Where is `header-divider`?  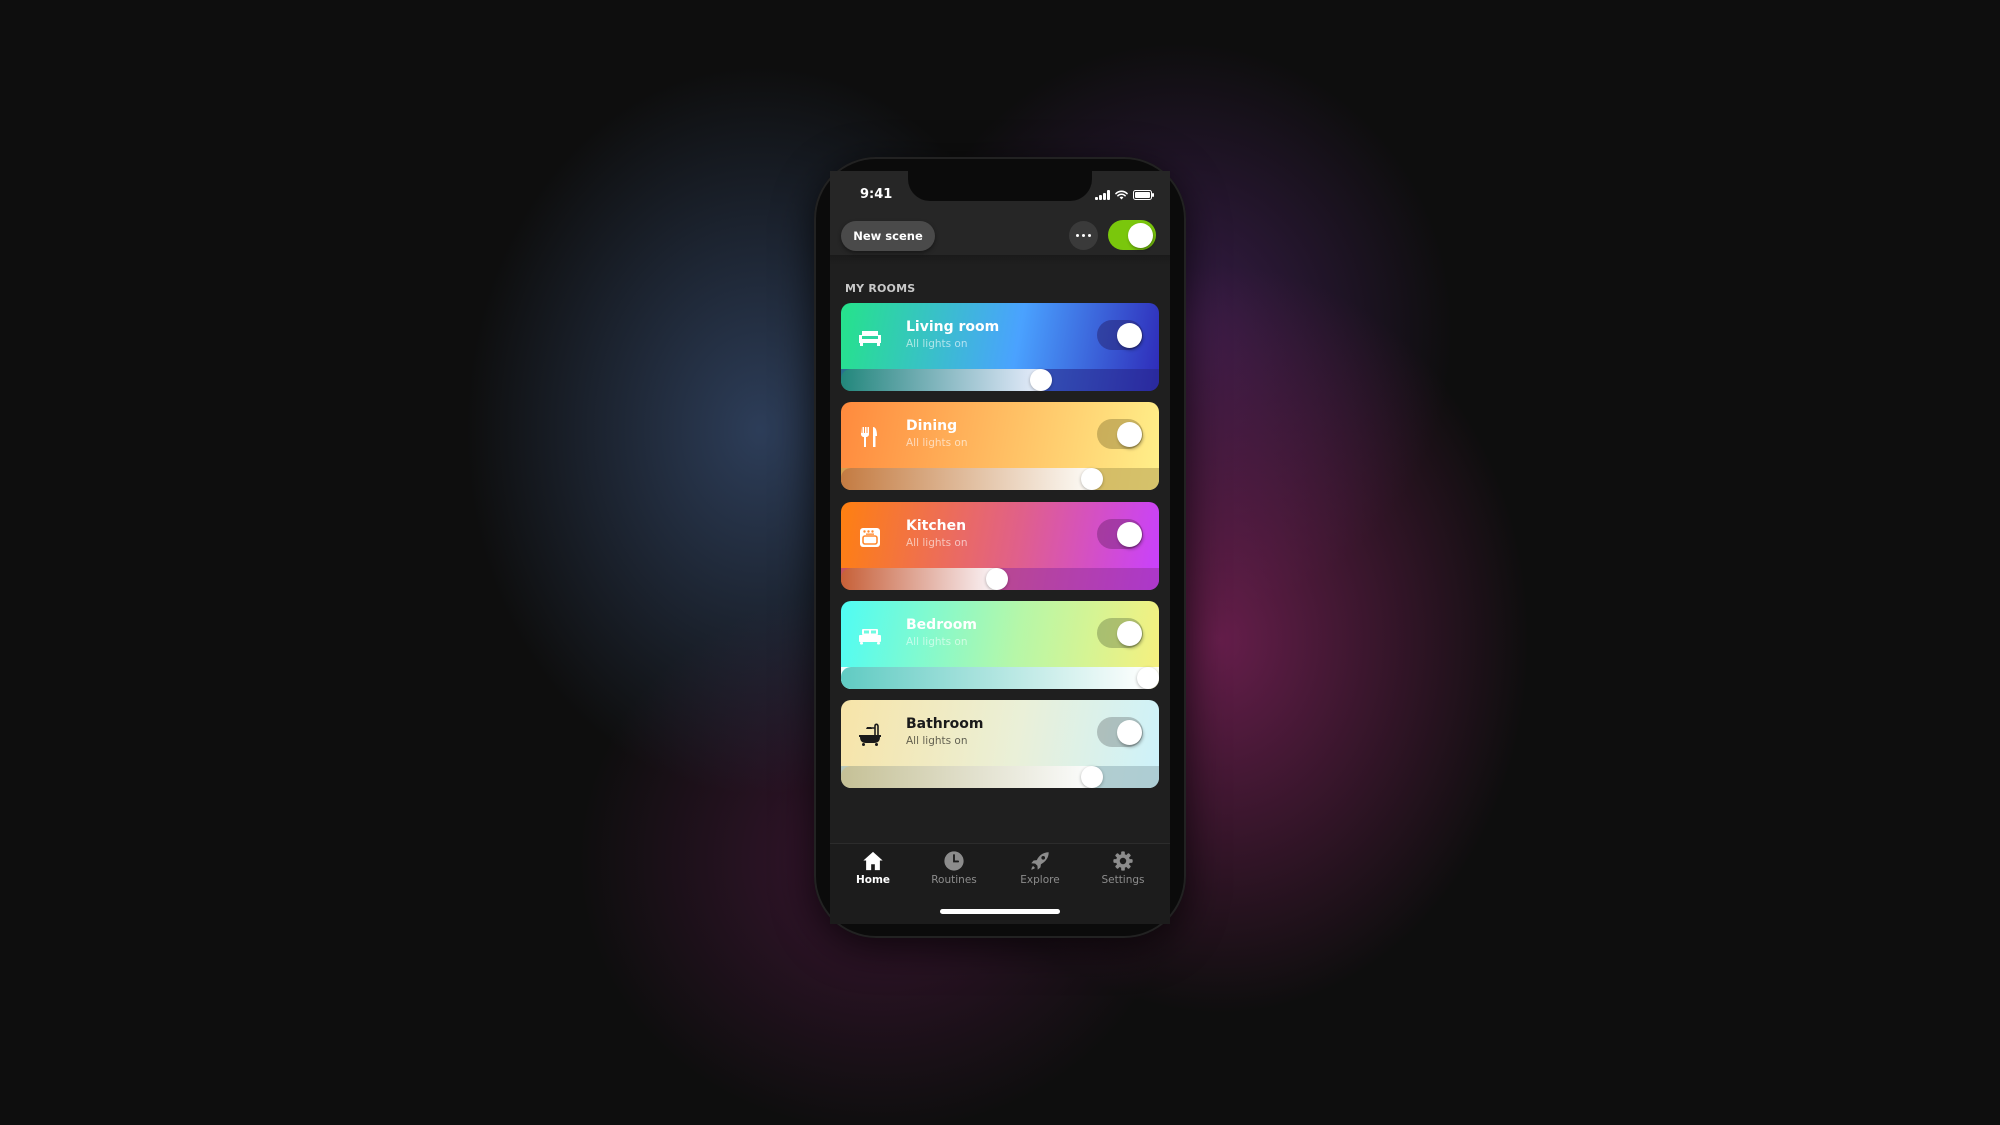
header-divider is located at coordinates (1000, 260).